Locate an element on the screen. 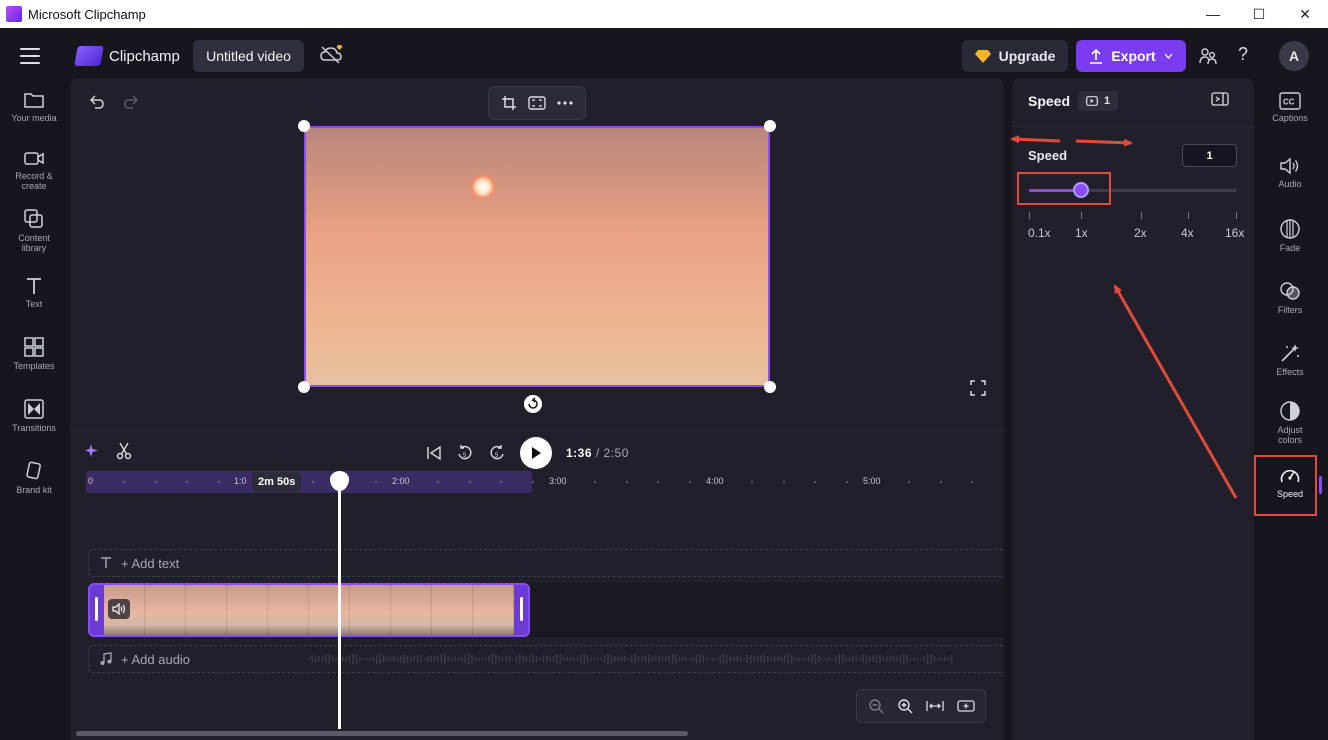  rail-item-audio: Audio is located at coordinates (1290, 172).